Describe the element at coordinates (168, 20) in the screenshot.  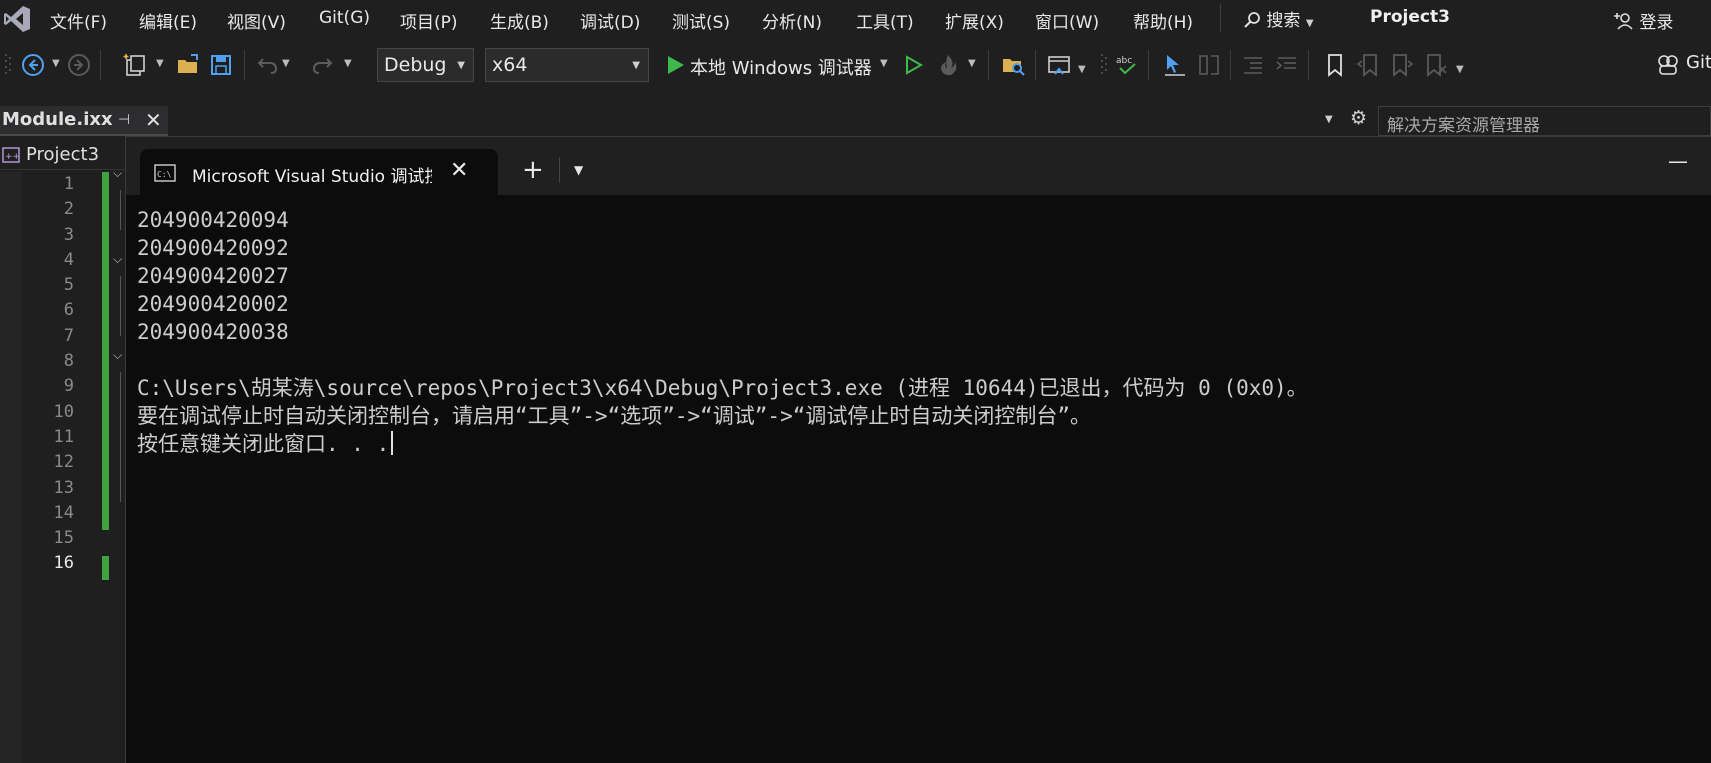
I see `menu-edit: 编辑(E)` at that location.